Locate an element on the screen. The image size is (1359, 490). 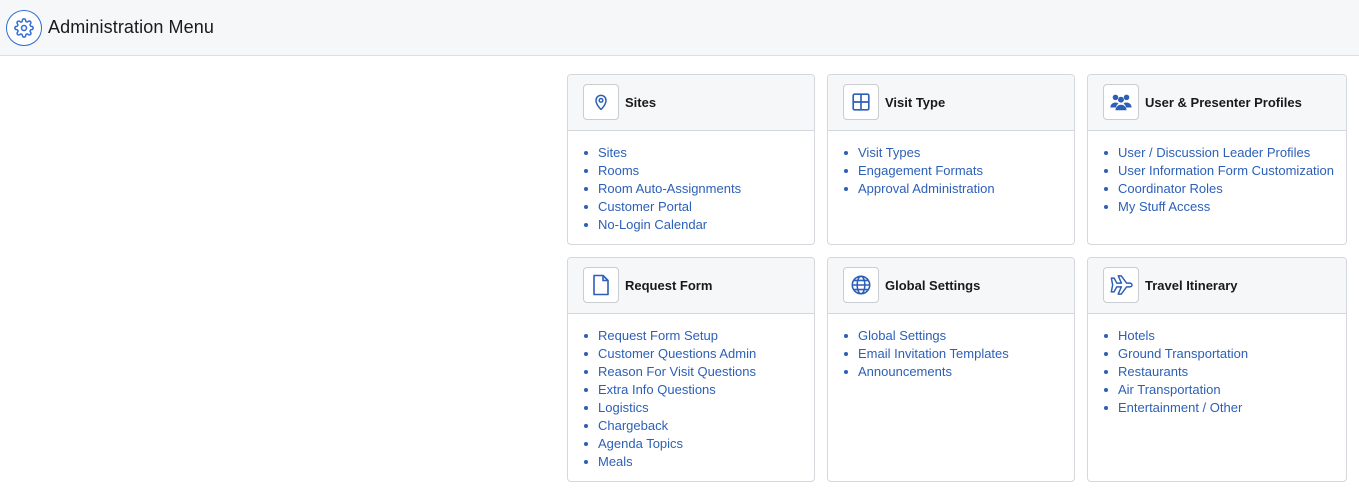
link-rooms: Rooms is located at coordinates (698, 171).